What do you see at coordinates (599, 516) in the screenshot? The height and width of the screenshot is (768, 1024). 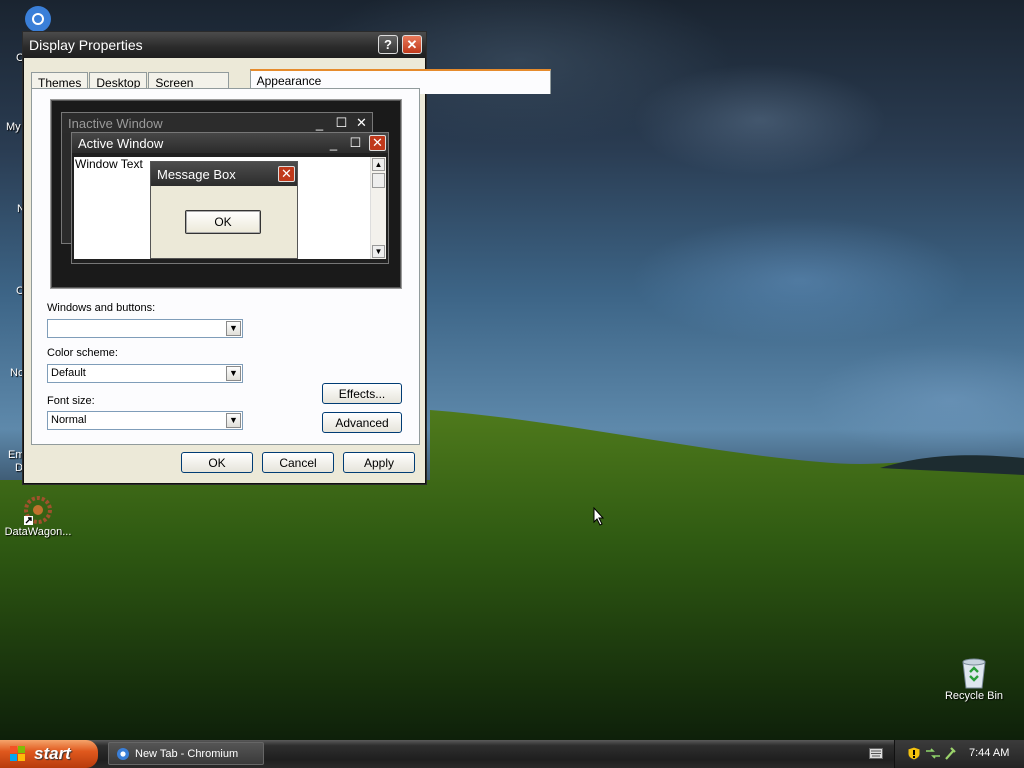 I see `mouse-cursor-icon` at bounding box center [599, 516].